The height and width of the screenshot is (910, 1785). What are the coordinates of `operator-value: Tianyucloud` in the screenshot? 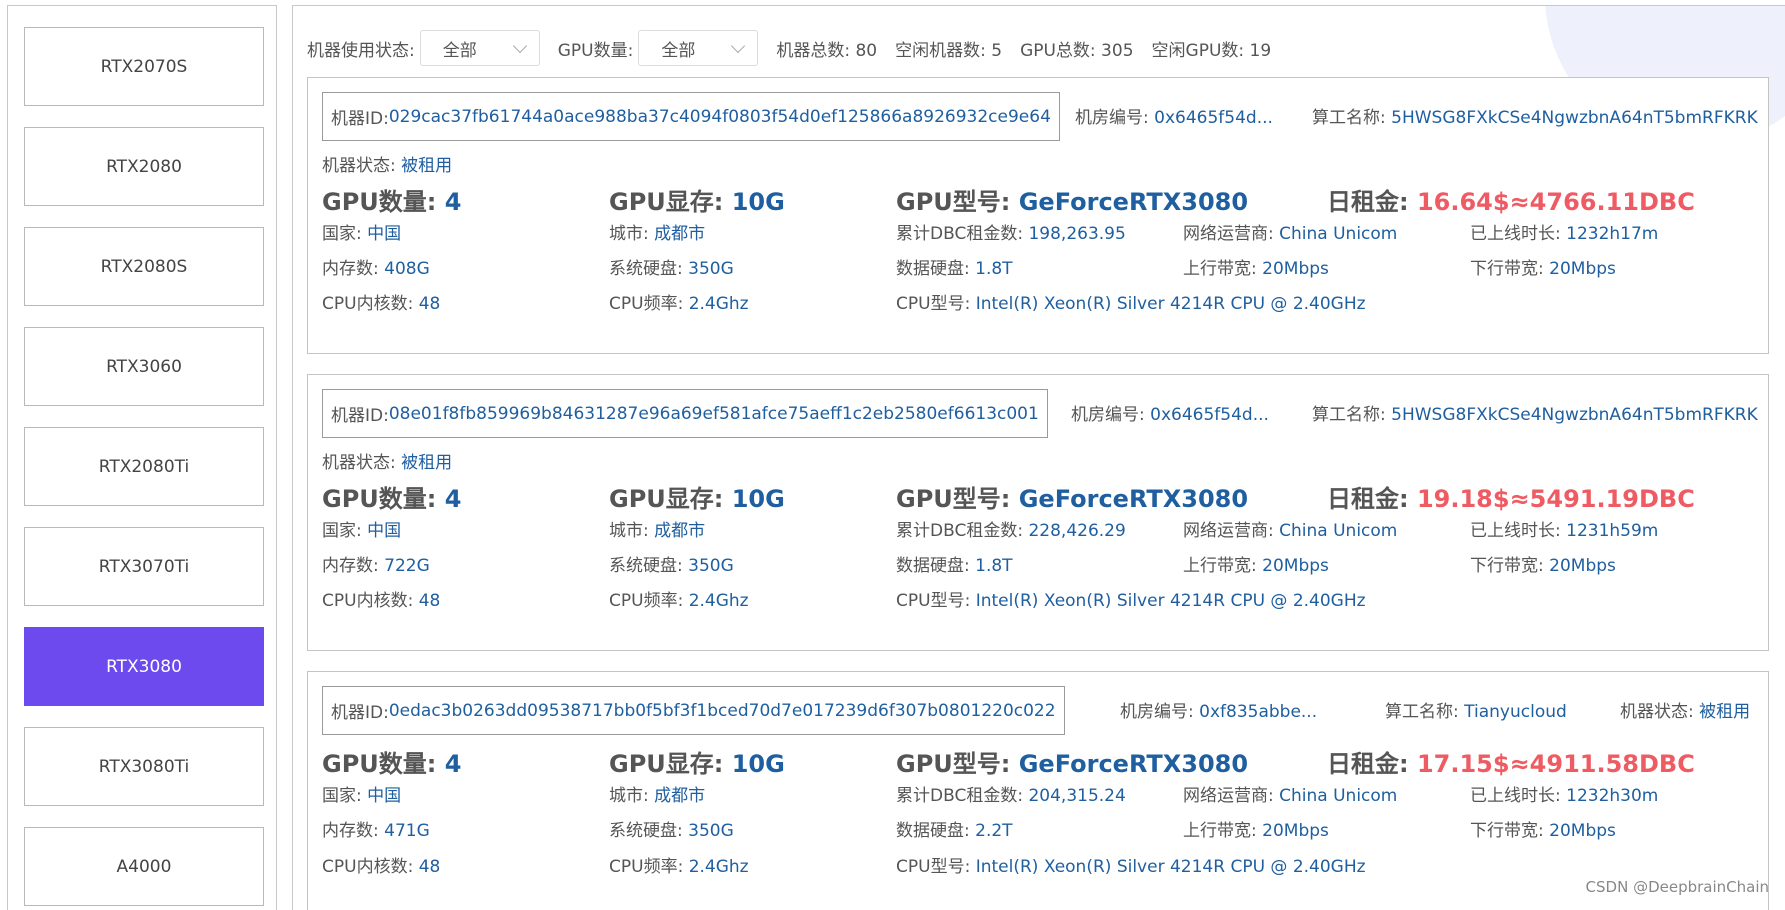 It's located at (1515, 712).